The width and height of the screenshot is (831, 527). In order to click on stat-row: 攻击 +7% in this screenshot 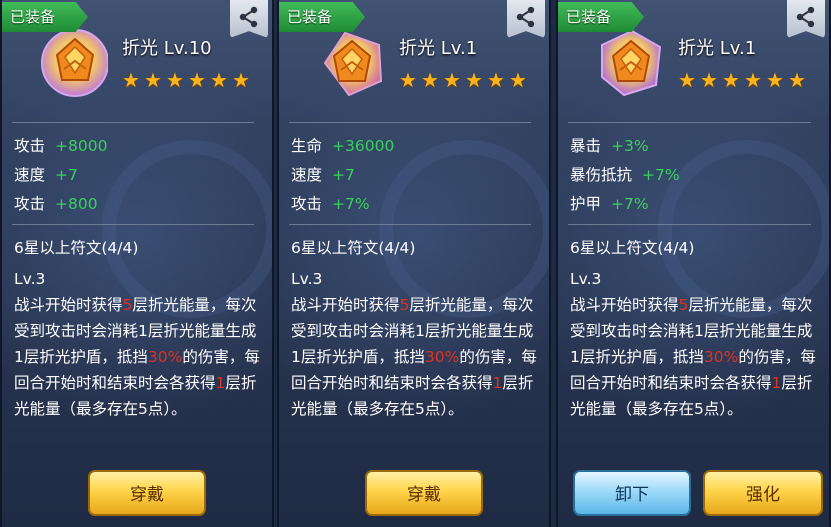, I will do `click(342, 204)`.